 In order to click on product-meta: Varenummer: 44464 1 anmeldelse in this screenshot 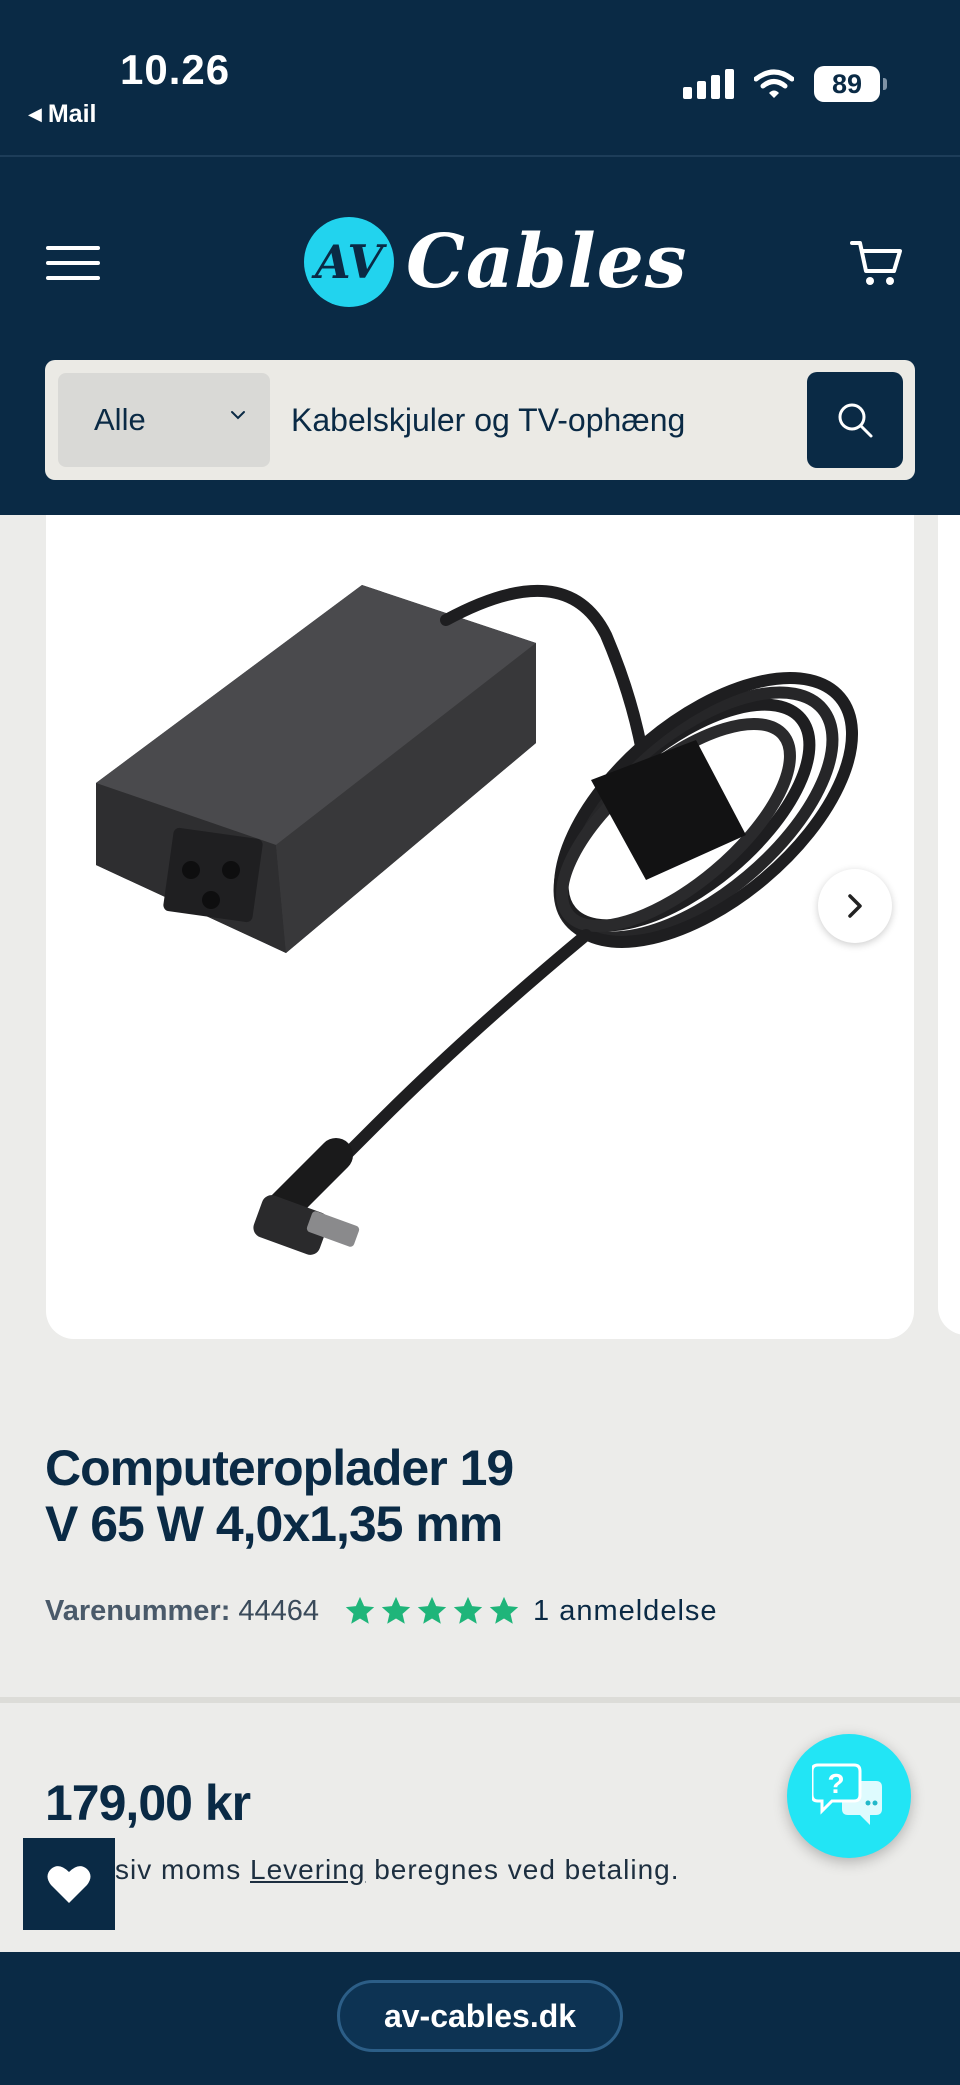, I will do `click(381, 1611)`.